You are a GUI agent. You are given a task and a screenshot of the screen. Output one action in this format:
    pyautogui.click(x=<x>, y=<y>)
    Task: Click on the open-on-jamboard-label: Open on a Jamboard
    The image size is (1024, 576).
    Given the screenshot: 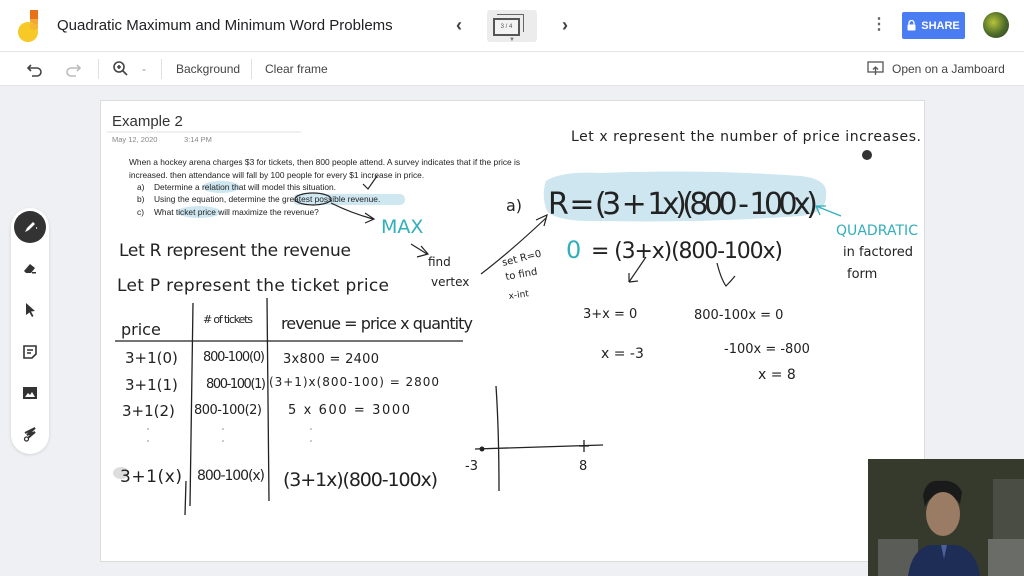 What is the action you would take?
    pyautogui.click(x=948, y=69)
    